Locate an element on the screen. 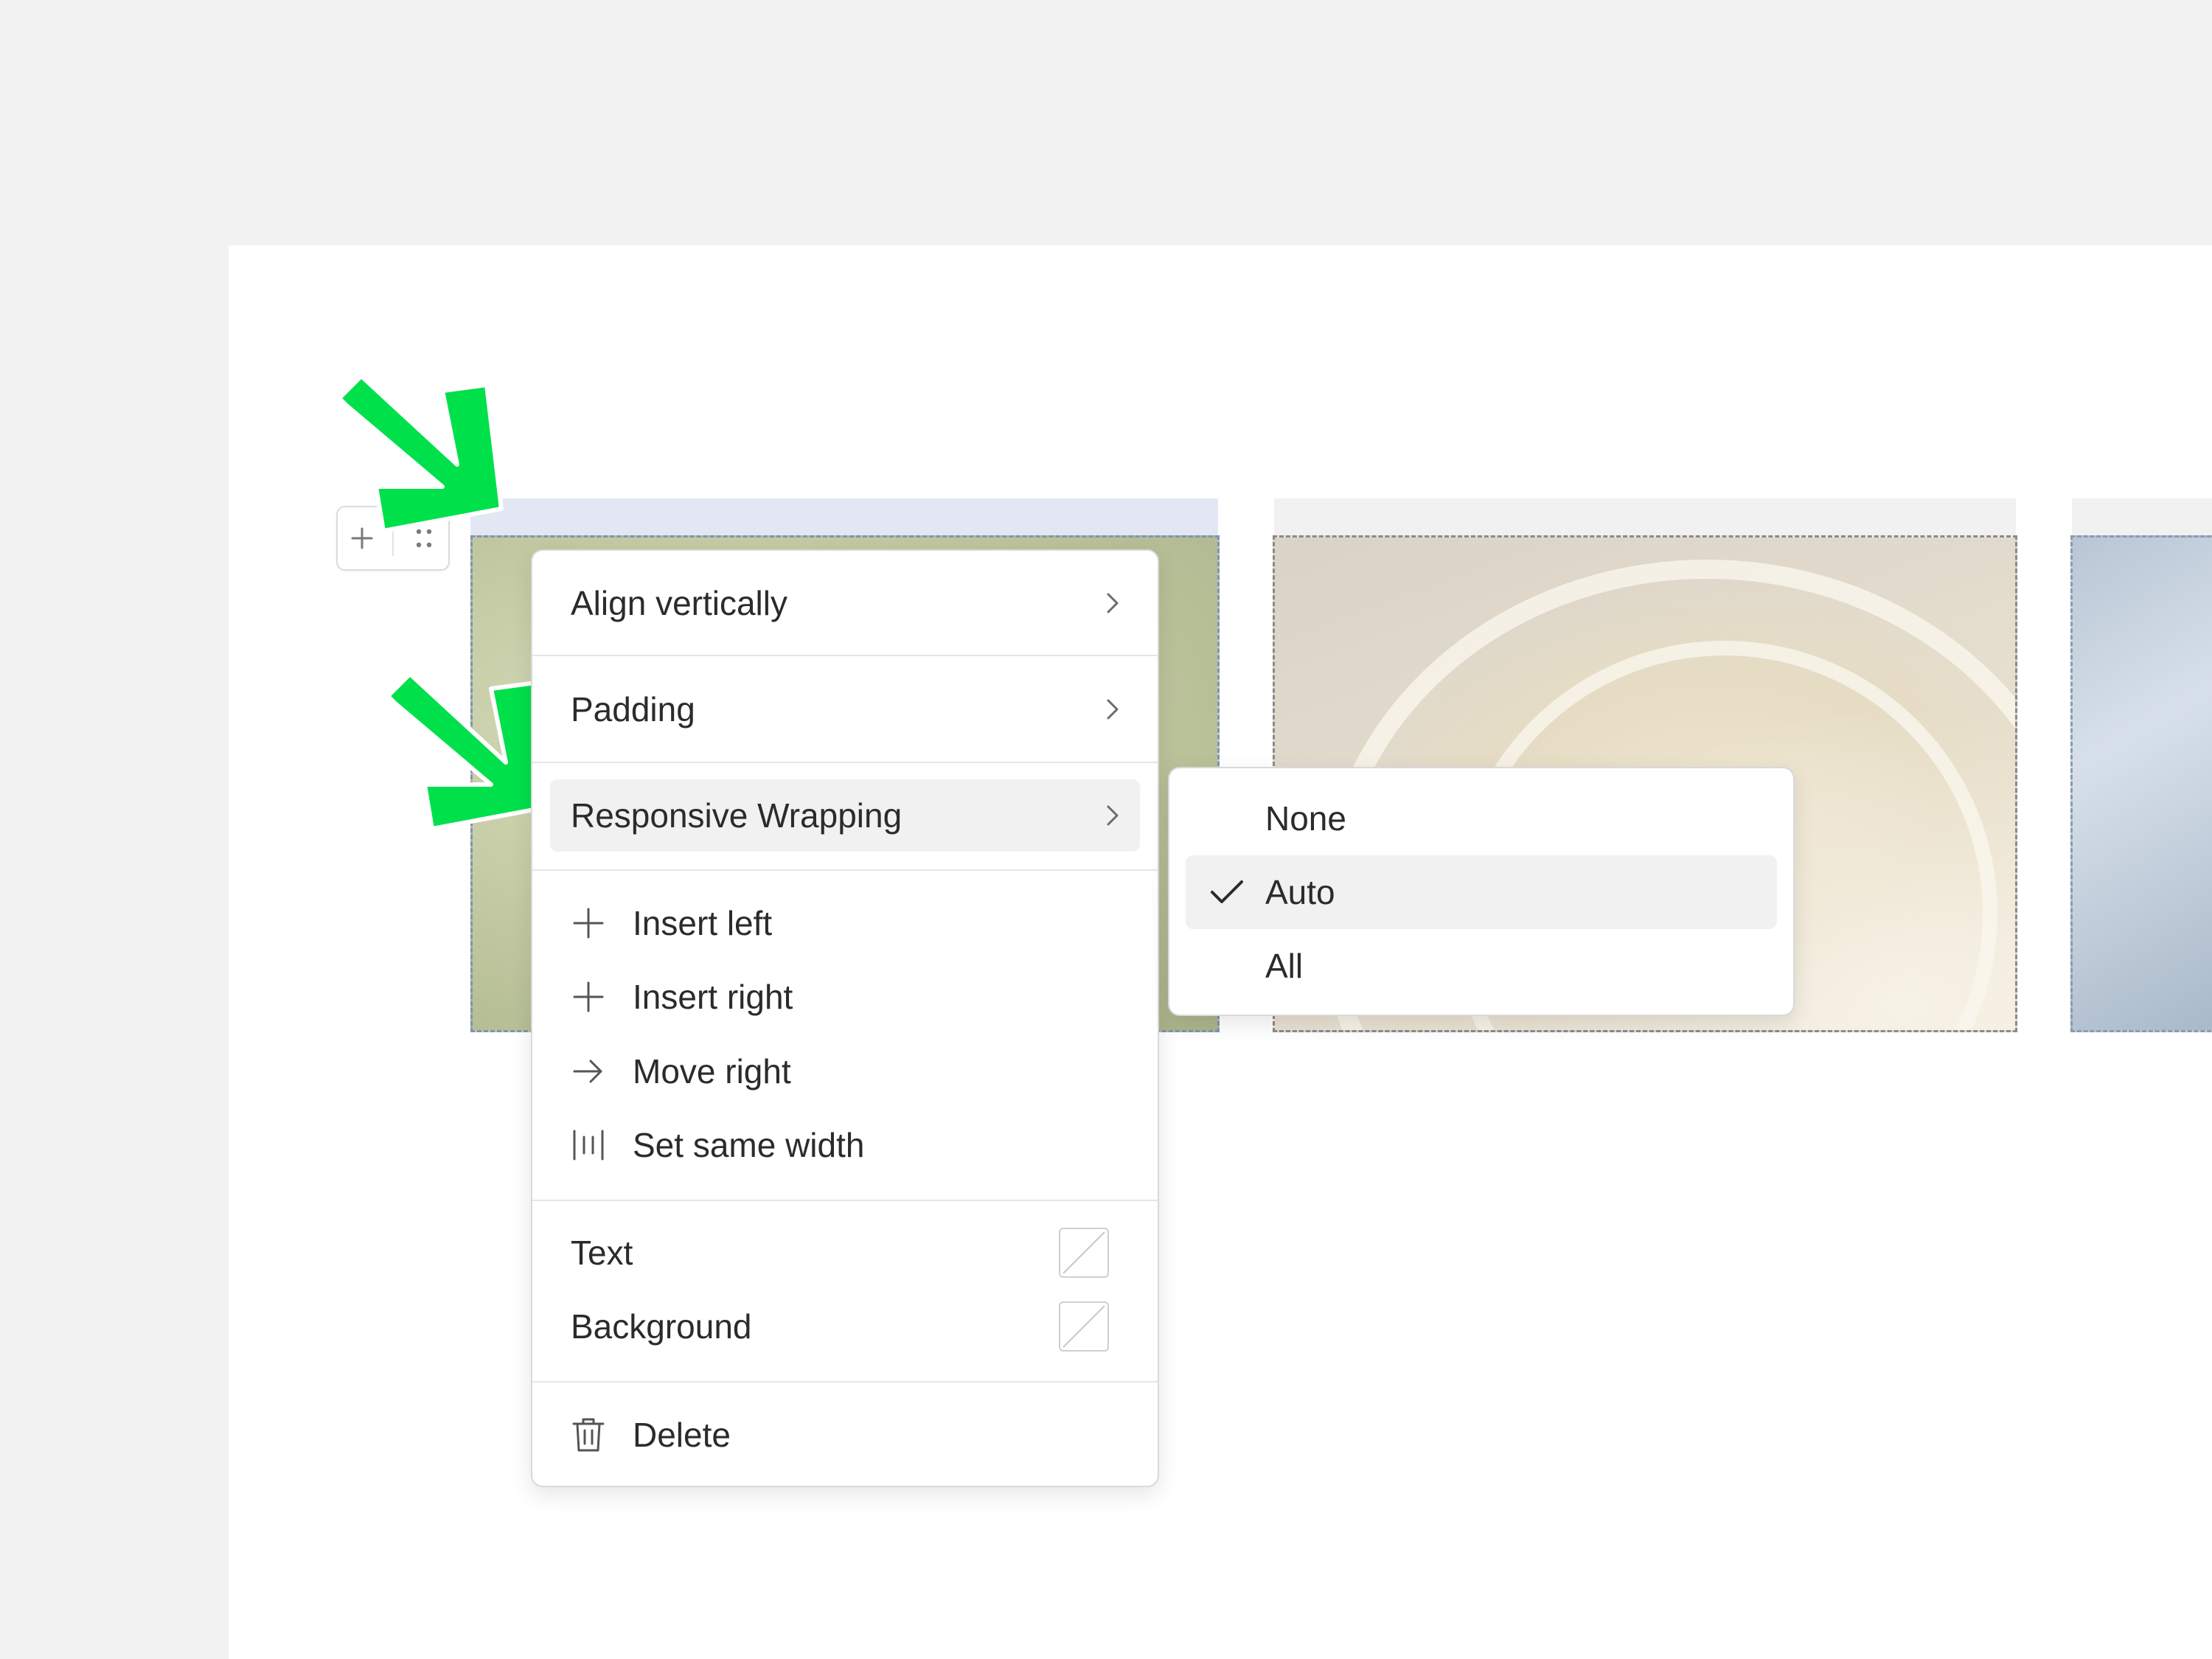  menu-item-label: Move right is located at coordinates (712, 1071).